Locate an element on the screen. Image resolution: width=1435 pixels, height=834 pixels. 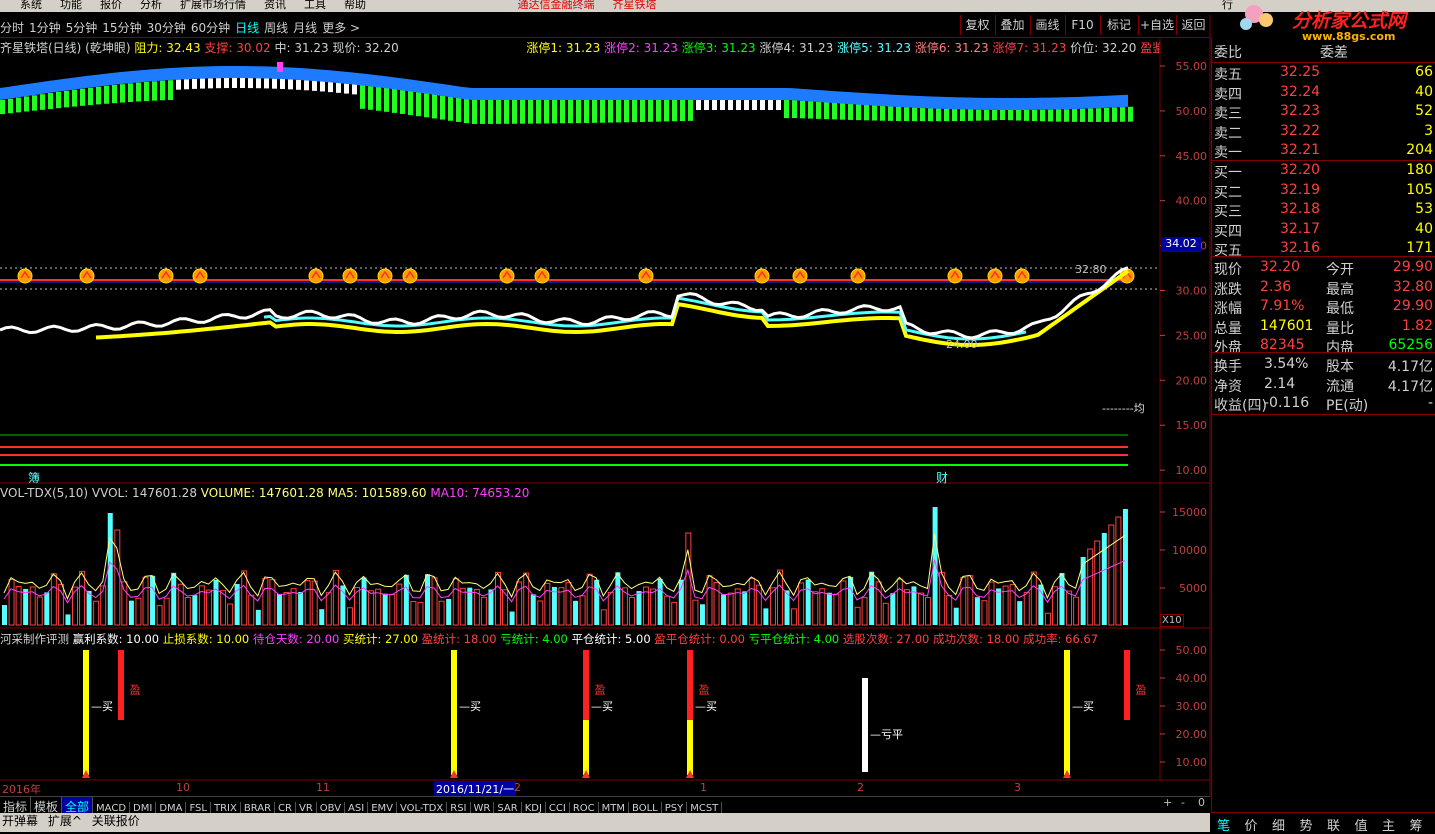
buy-price: 32.19 is located at coordinates (1300, 189).